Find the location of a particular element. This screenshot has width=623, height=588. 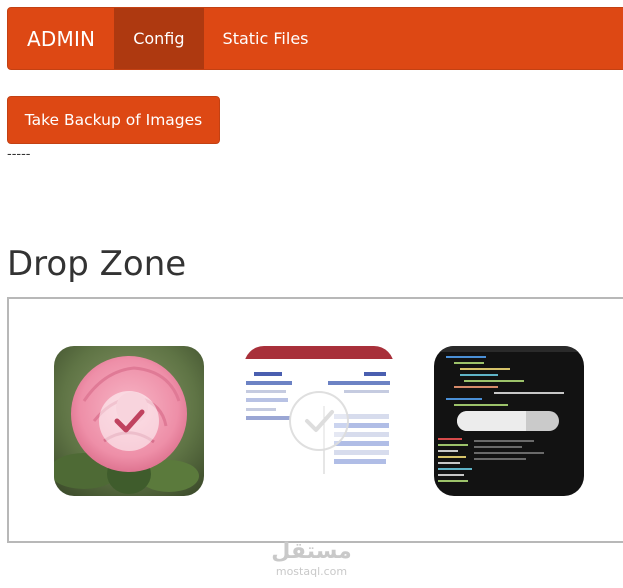

nav-item-config: Config is located at coordinates (159, 38).